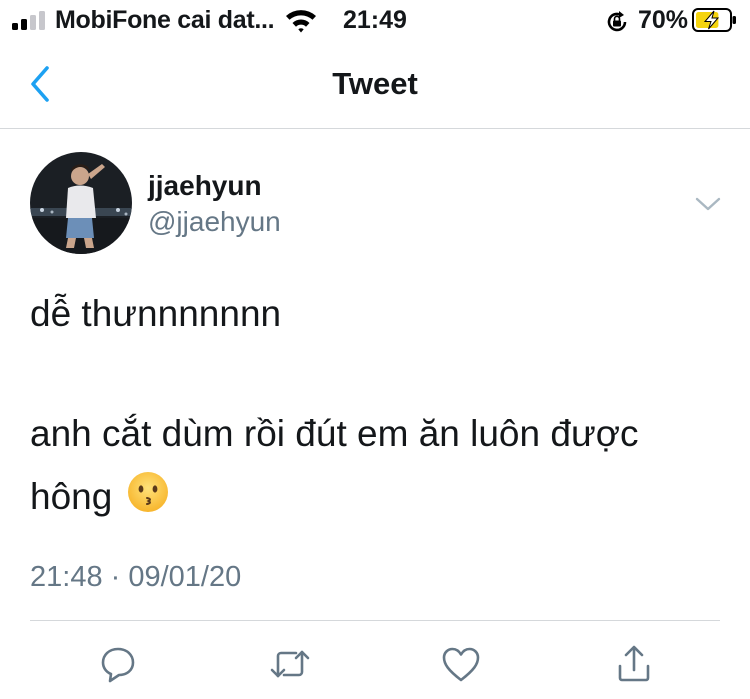  What do you see at coordinates (205, 186) in the screenshot?
I see `author-display-name: jjaehyun` at bounding box center [205, 186].